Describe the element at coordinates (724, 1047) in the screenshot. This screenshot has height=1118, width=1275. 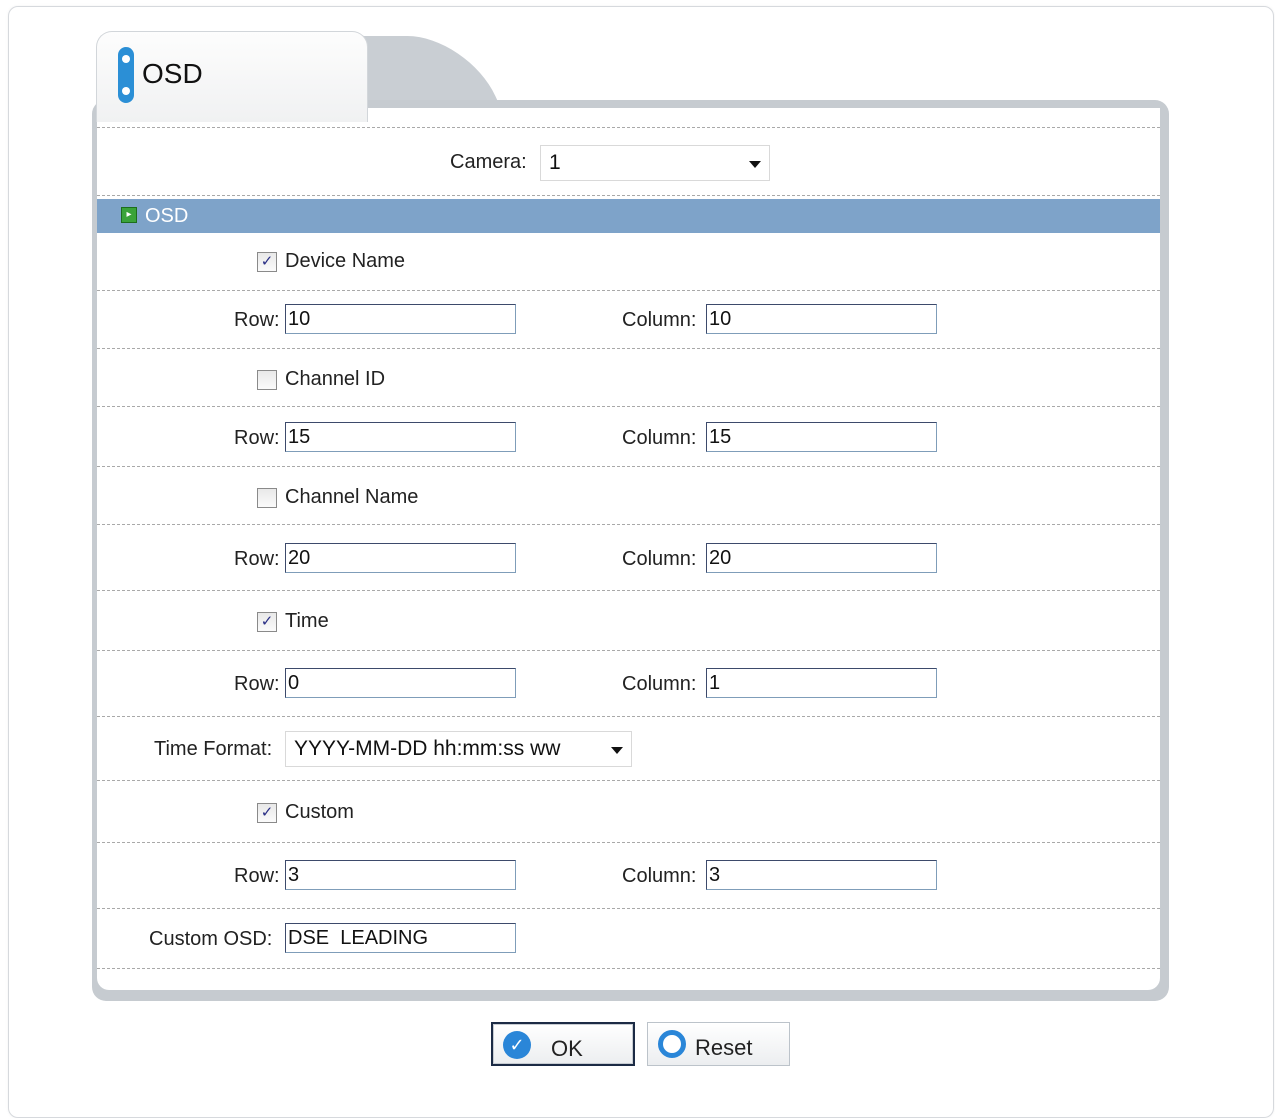
I see `reset-button-label: Reset` at that location.